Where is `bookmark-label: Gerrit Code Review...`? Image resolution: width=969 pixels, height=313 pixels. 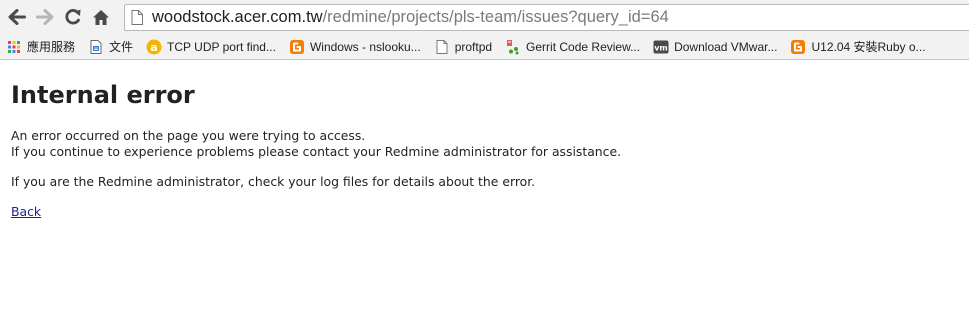
bookmark-label: Gerrit Code Review... is located at coordinates (583, 46).